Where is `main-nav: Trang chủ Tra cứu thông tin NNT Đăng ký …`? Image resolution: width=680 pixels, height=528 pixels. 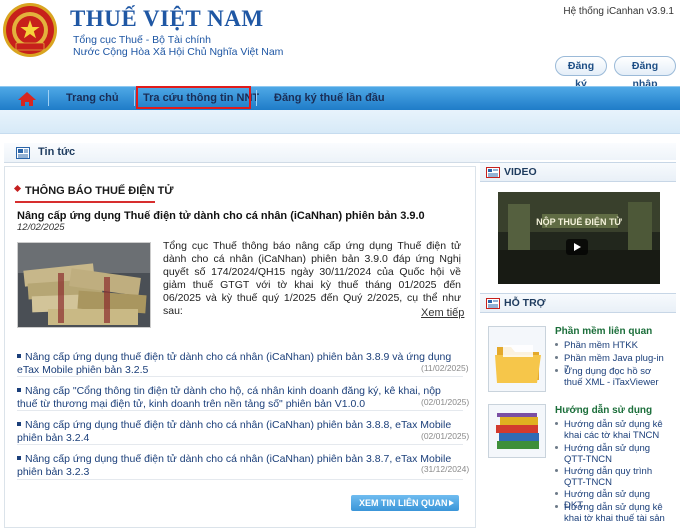
main-nav: Trang chủ Tra cứu thông tin NNT Đăng ký … is located at coordinates (340, 98).